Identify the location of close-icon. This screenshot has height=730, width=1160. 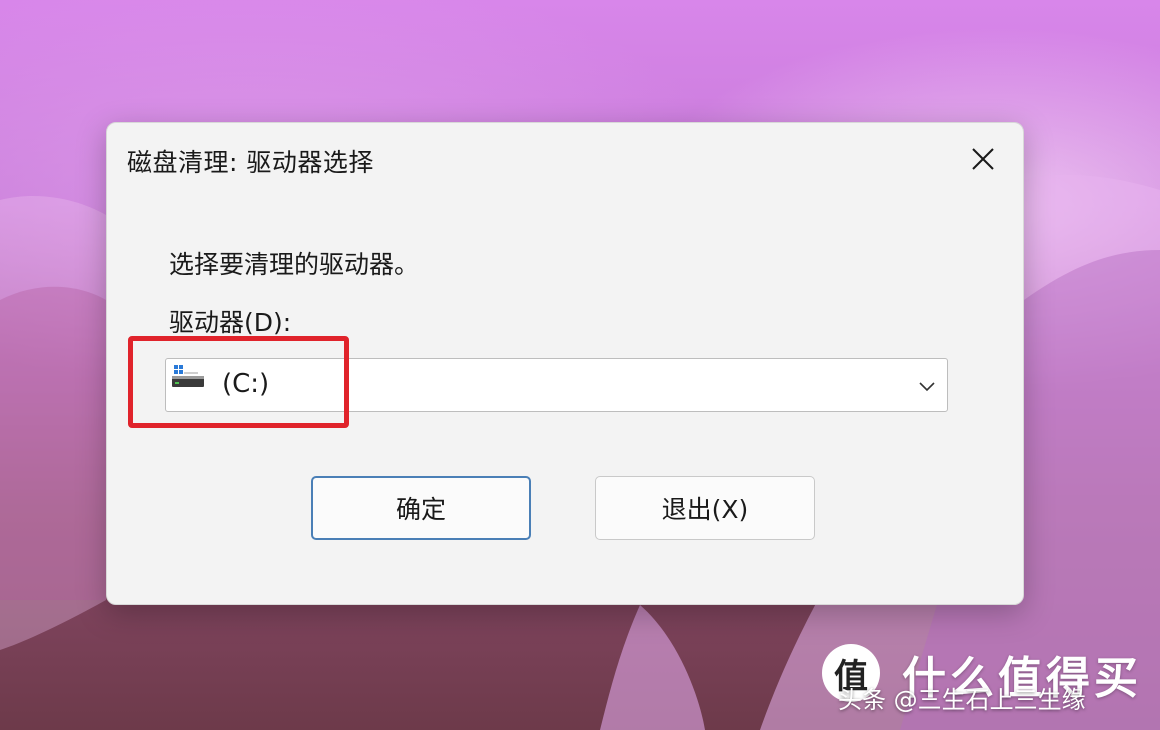
(983, 159).